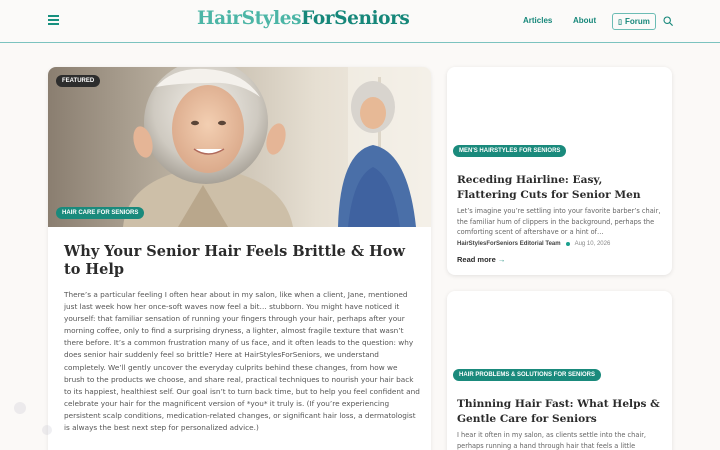 The image size is (720, 450). Describe the element at coordinates (509, 244) in the screenshot. I see `article-author: HairStylesForSeniors Editorial Team` at that location.